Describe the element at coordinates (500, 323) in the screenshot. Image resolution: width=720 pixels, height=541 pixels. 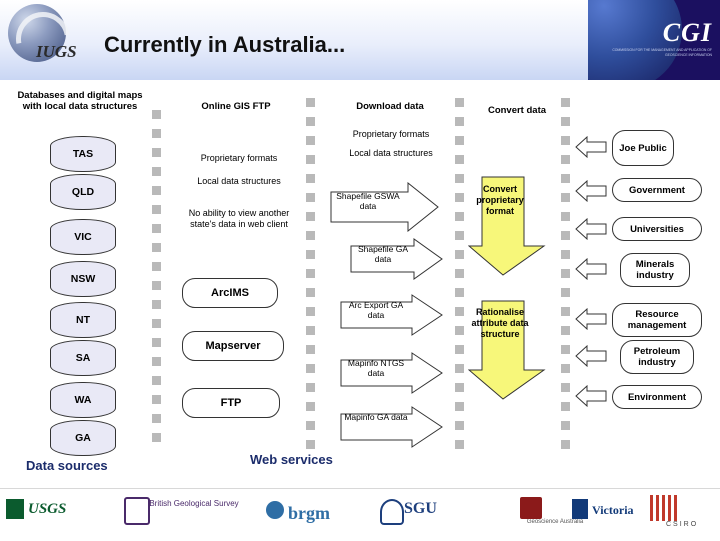
I see `convert-step-2-label: Rationalise attribute data structure` at that location.